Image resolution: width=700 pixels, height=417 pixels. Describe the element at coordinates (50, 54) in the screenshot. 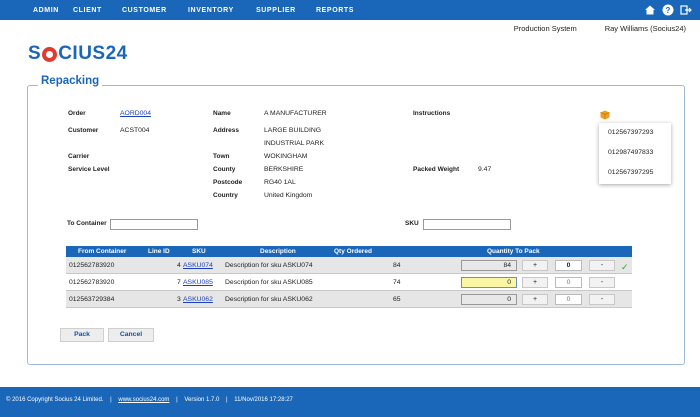

I see `logo-mark-icon` at that location.